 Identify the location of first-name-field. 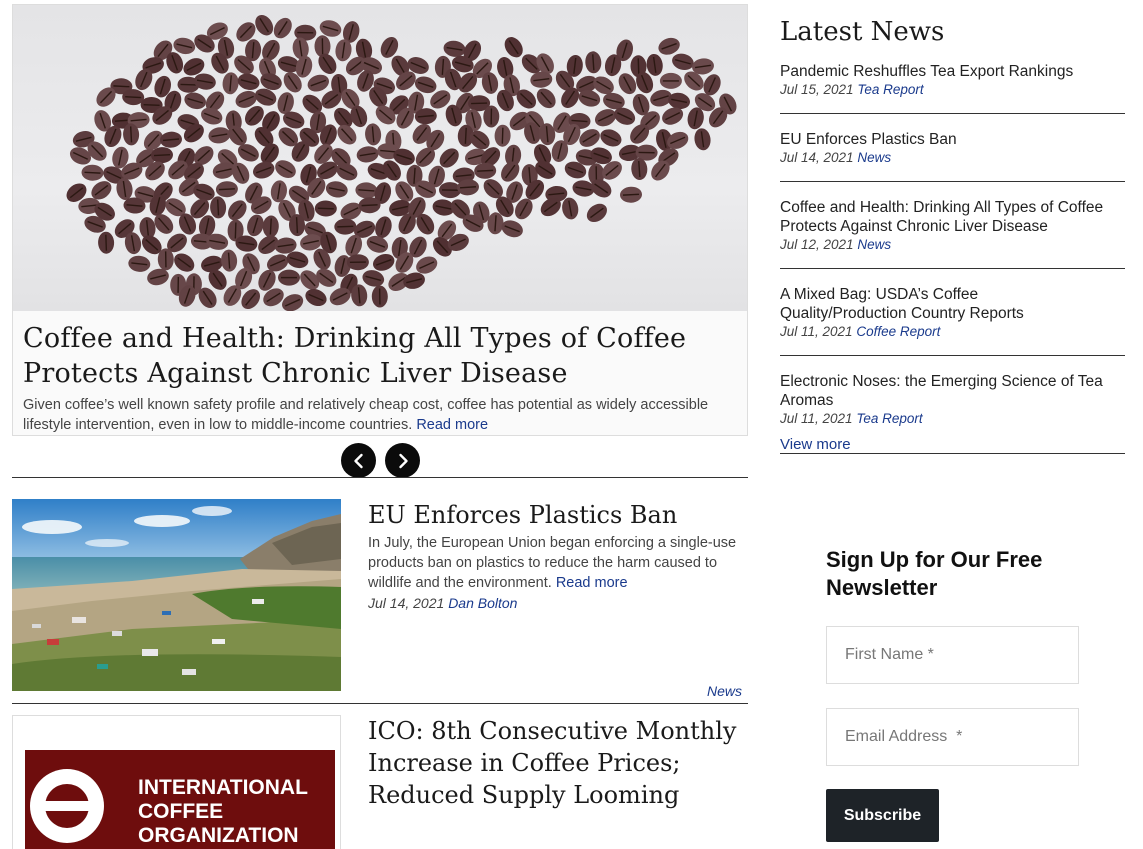
(952, 655).